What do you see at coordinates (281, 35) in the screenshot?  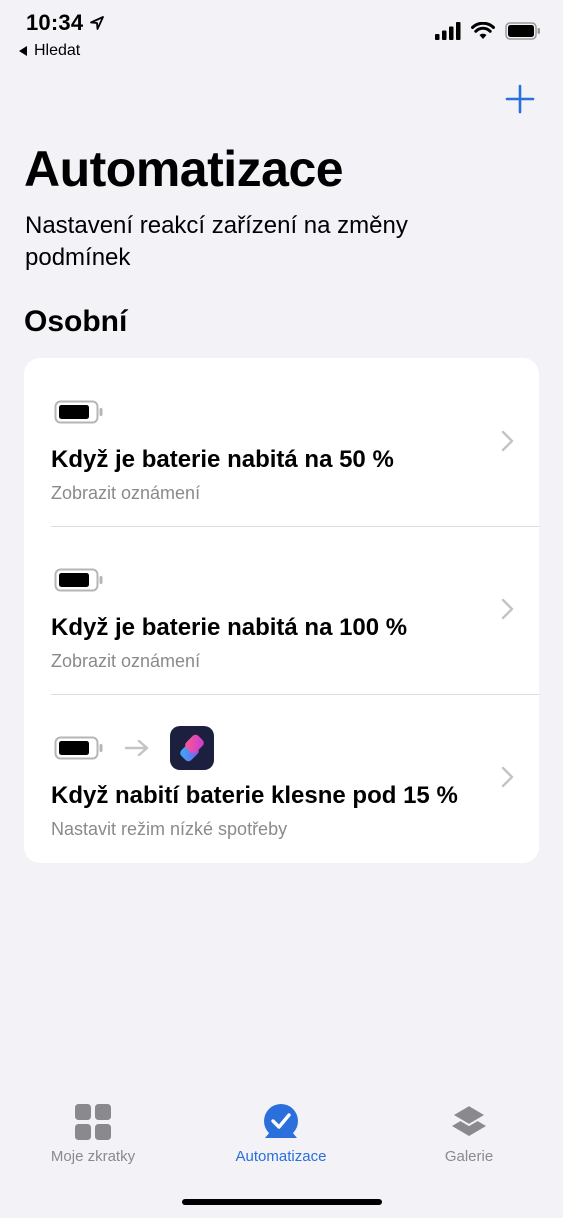 I see `status-bar: 10:34 Hledat` at bounding box center [281, 35].